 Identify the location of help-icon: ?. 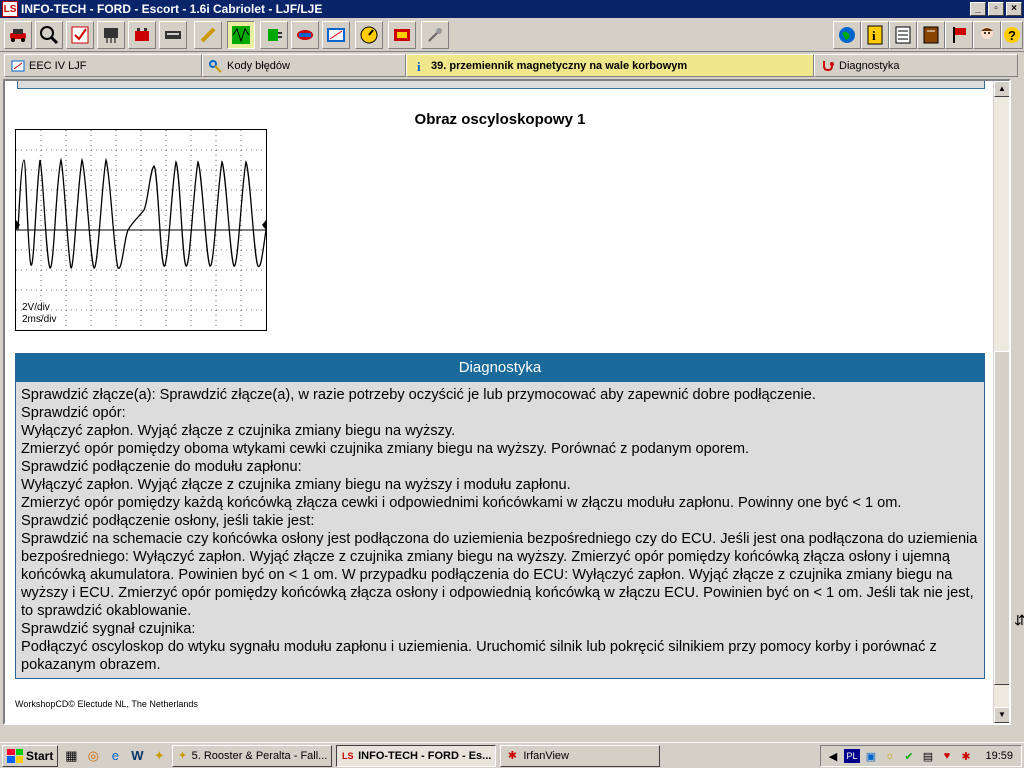
(1012, 35).